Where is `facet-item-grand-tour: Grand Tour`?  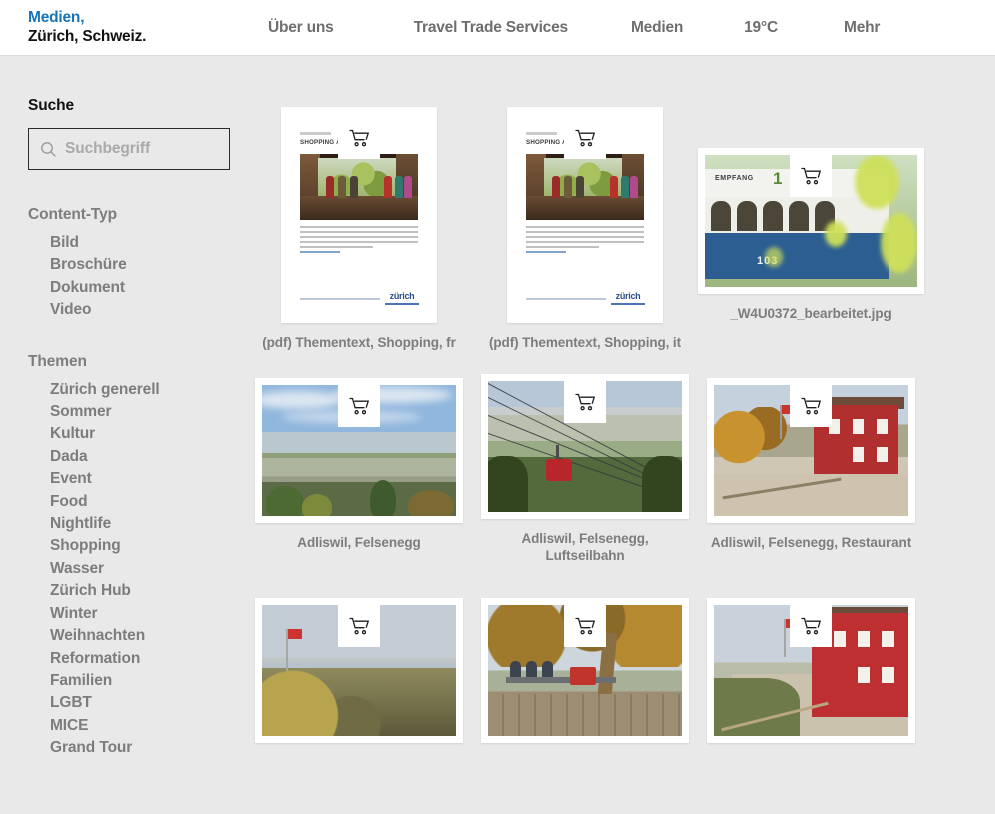 facet-item-grand-tour: Grand Tour is located at coordinates (148, 748).